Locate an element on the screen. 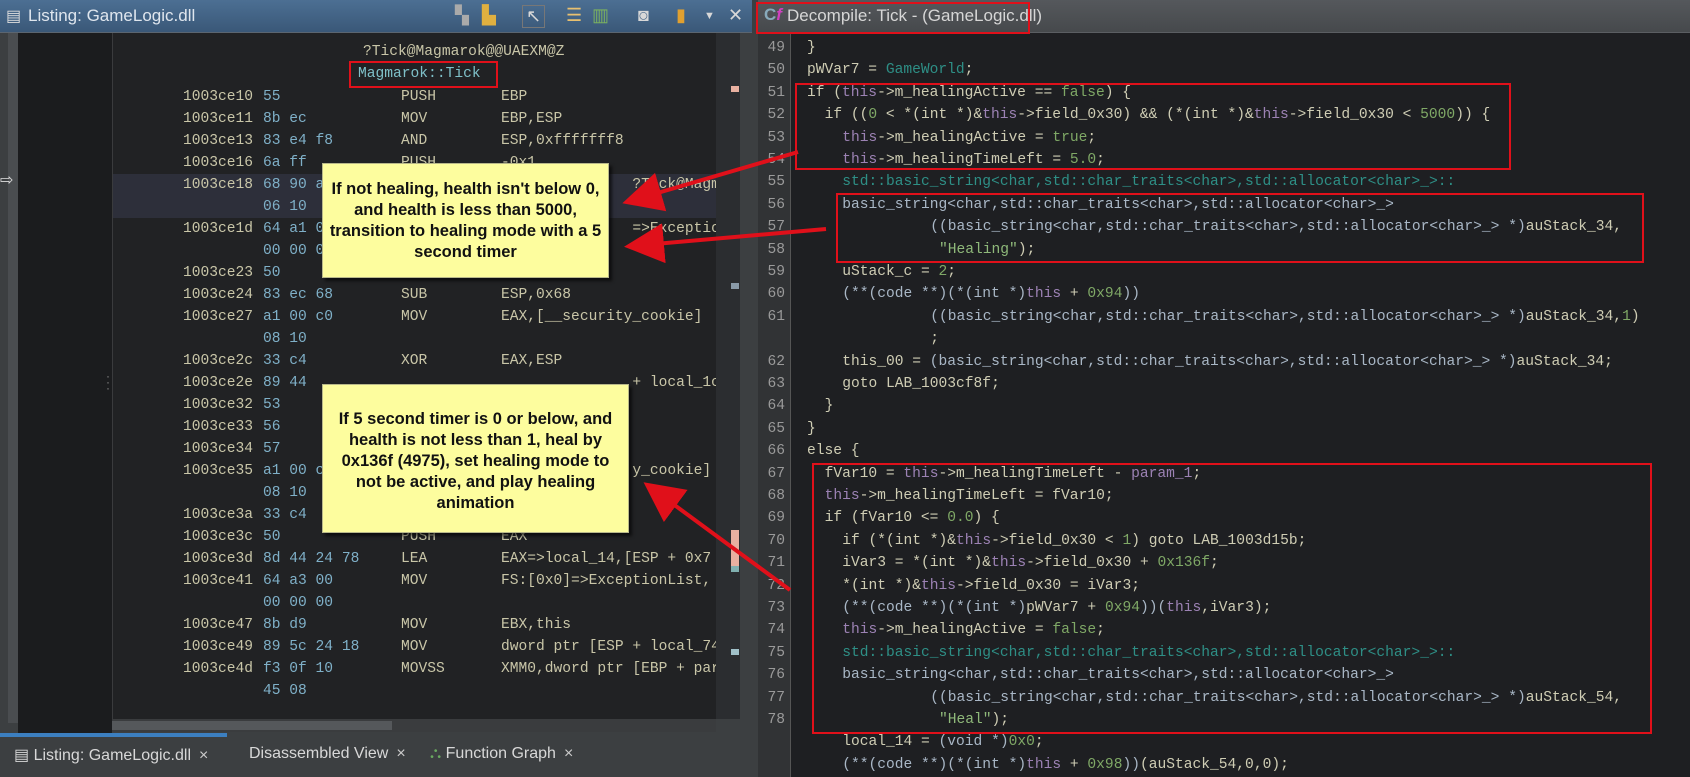  dropdown-icon: ▼ is located at coordinates (709, 16).